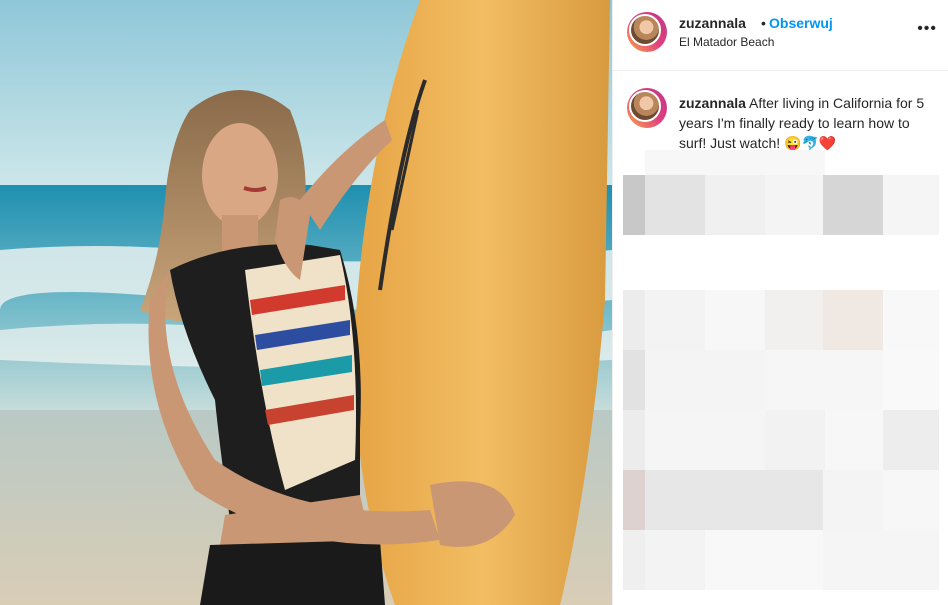 The height and width of the screenshot is (605, 948). I want to click on location-link: El Matador Beach, so click(726, 42).